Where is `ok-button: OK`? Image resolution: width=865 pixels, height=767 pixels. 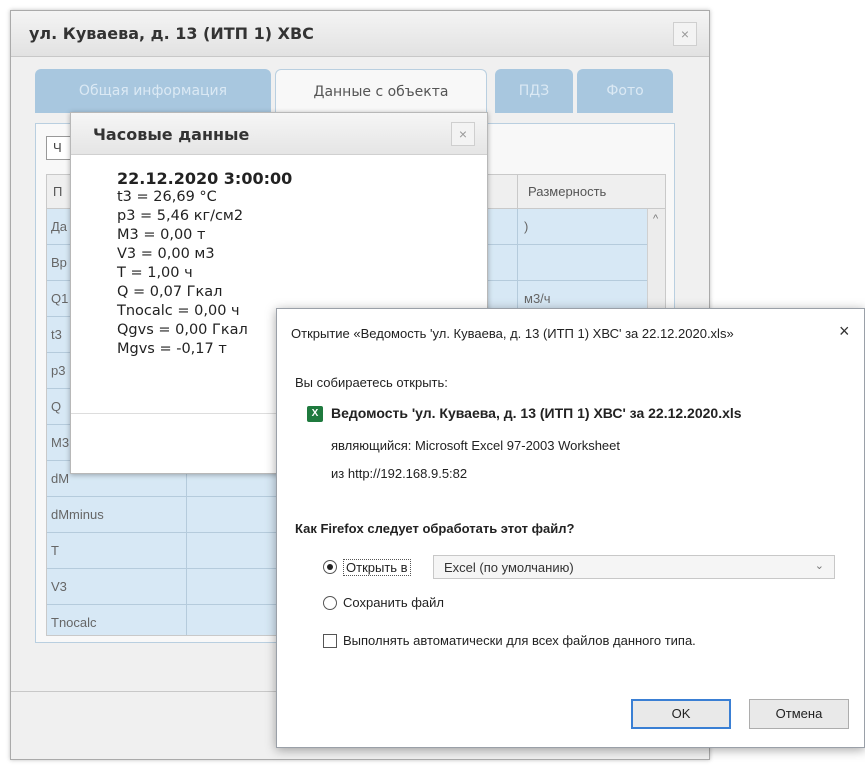
ok-button: OK is located at coordinates (681, 714).